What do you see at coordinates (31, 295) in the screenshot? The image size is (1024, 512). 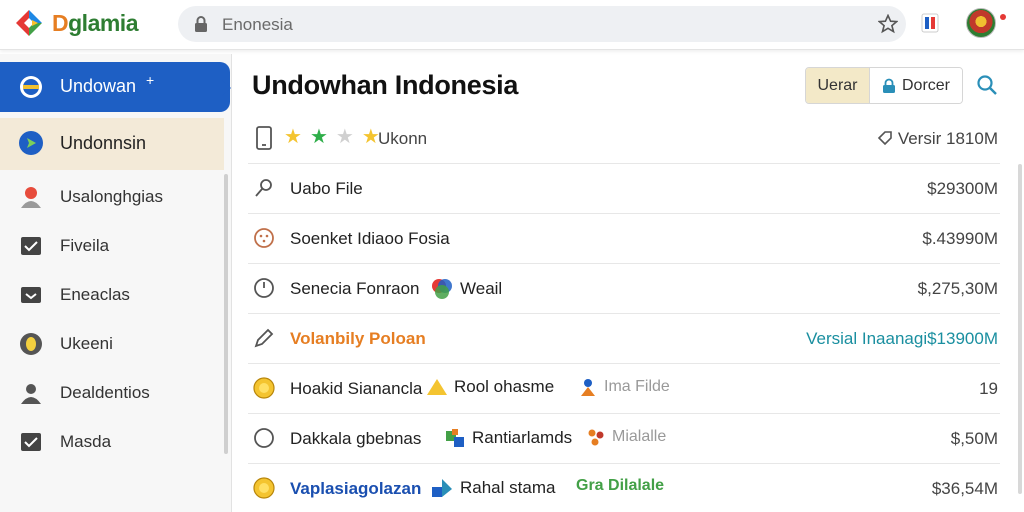 I see `inbox-icon` at bounding box center [31, 295].